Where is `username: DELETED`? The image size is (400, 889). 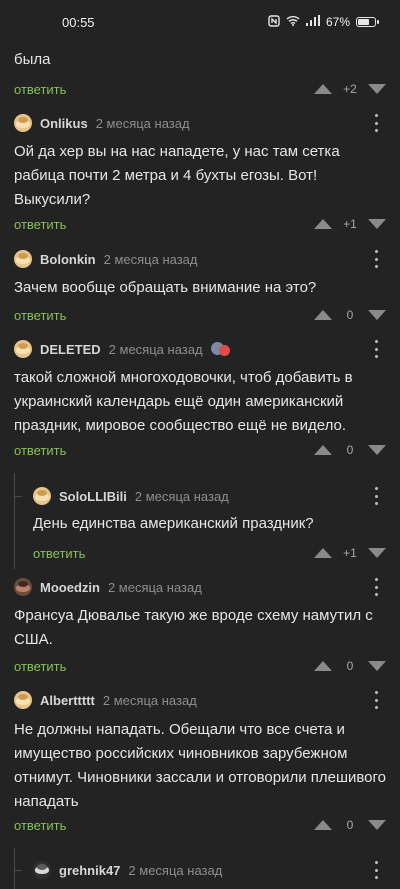 username: DELETED is located at coordinates (70, 349).